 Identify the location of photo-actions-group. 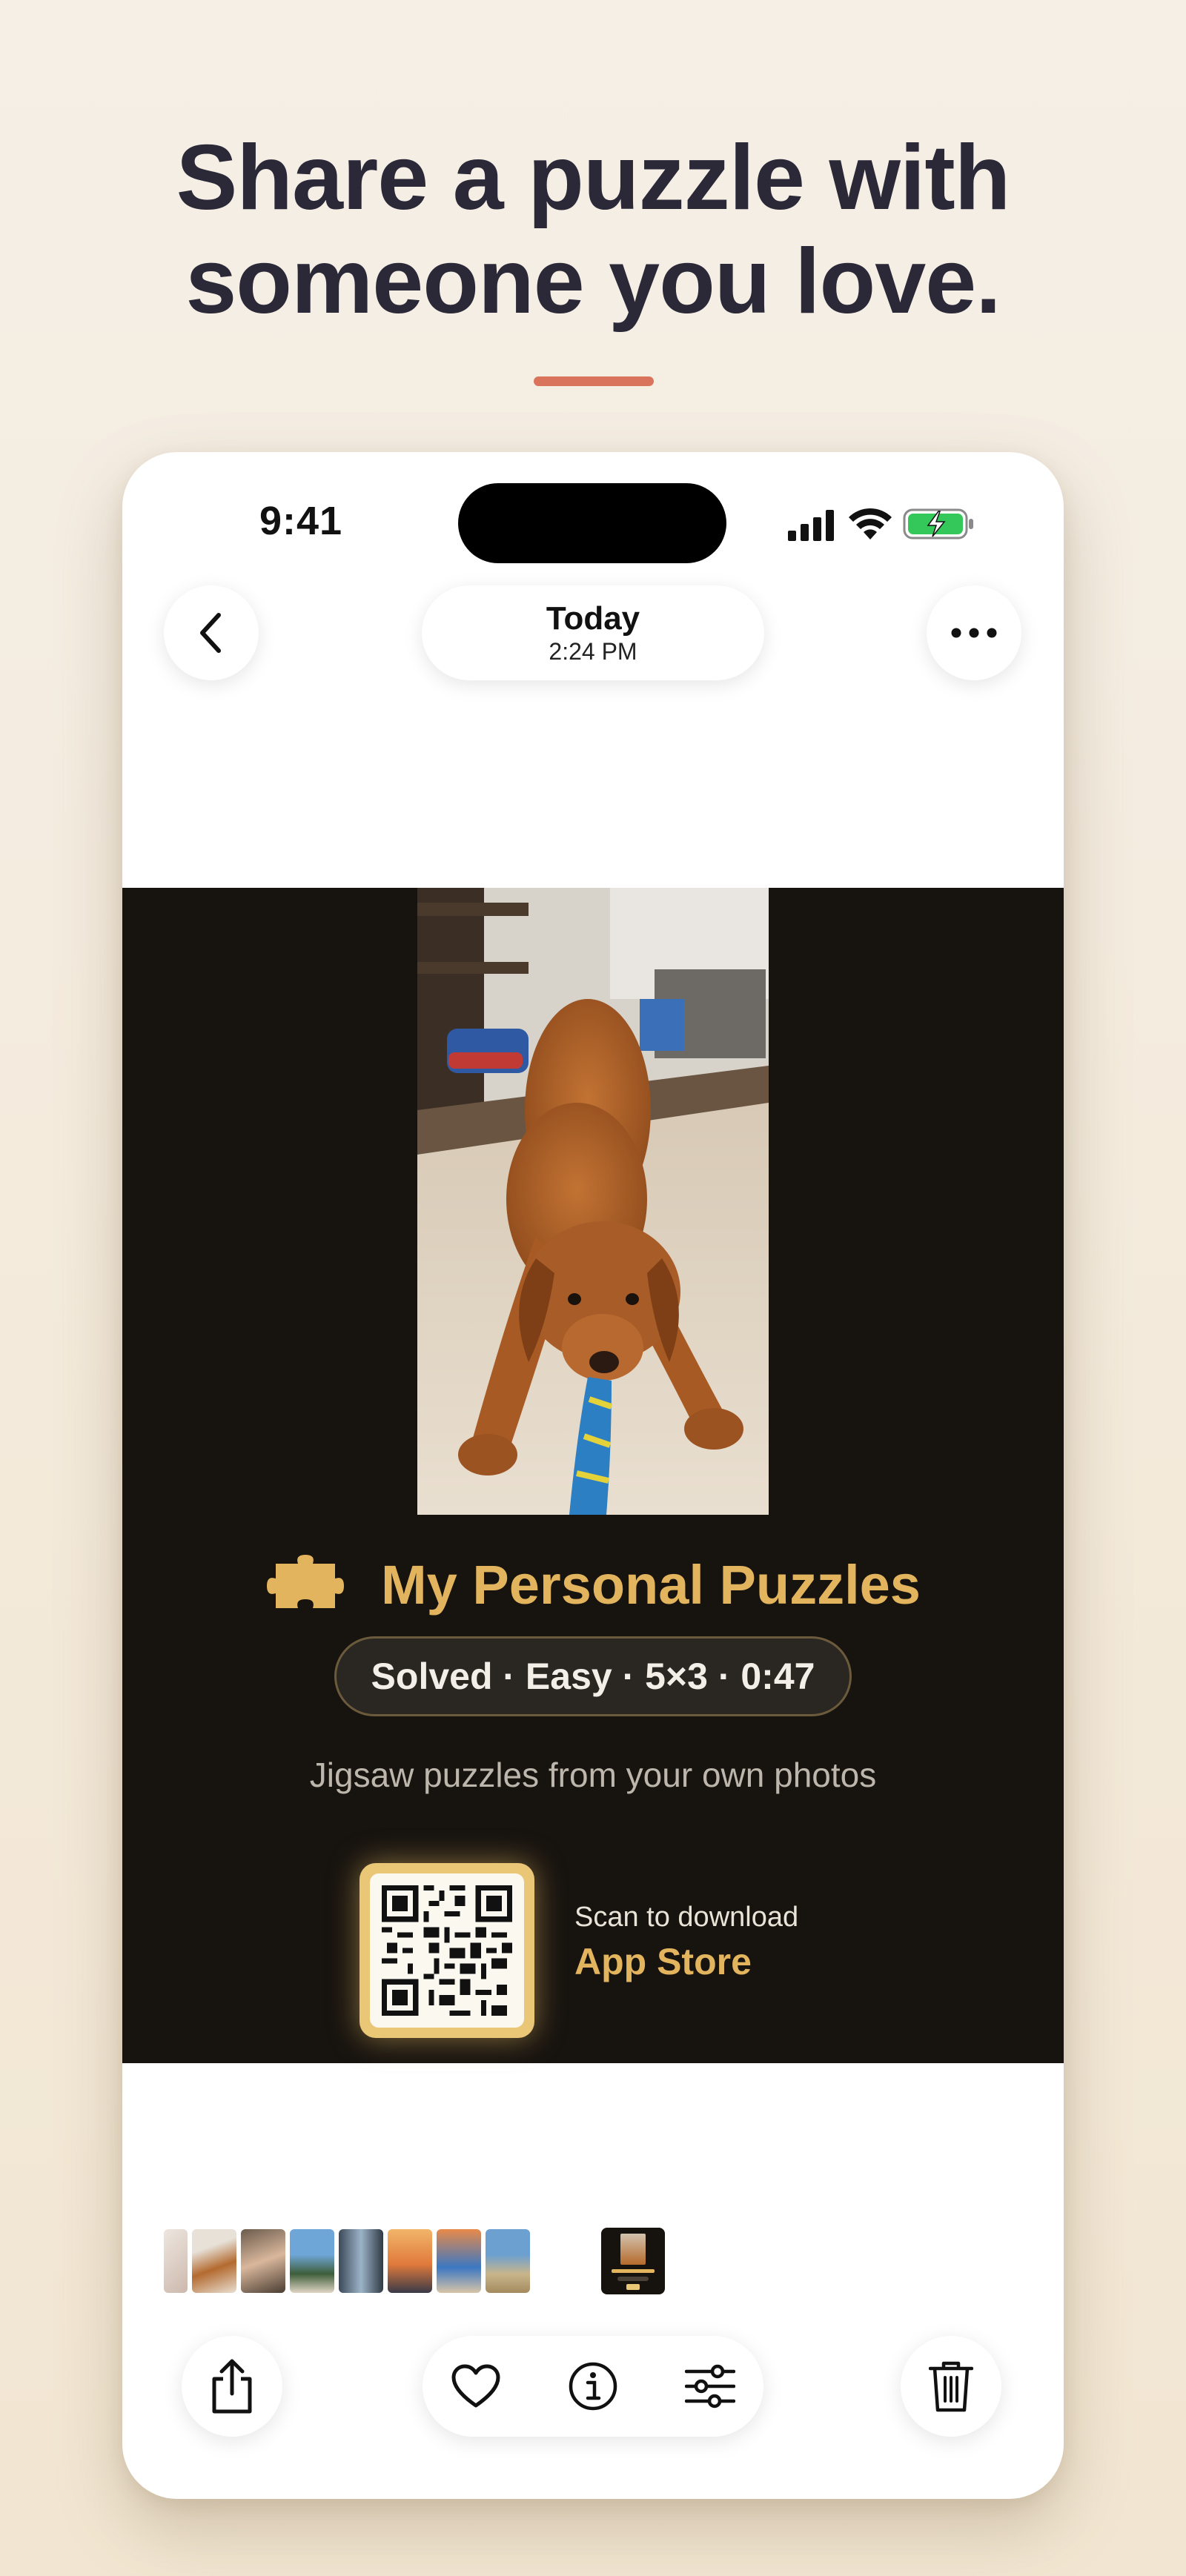
(593, 2386).